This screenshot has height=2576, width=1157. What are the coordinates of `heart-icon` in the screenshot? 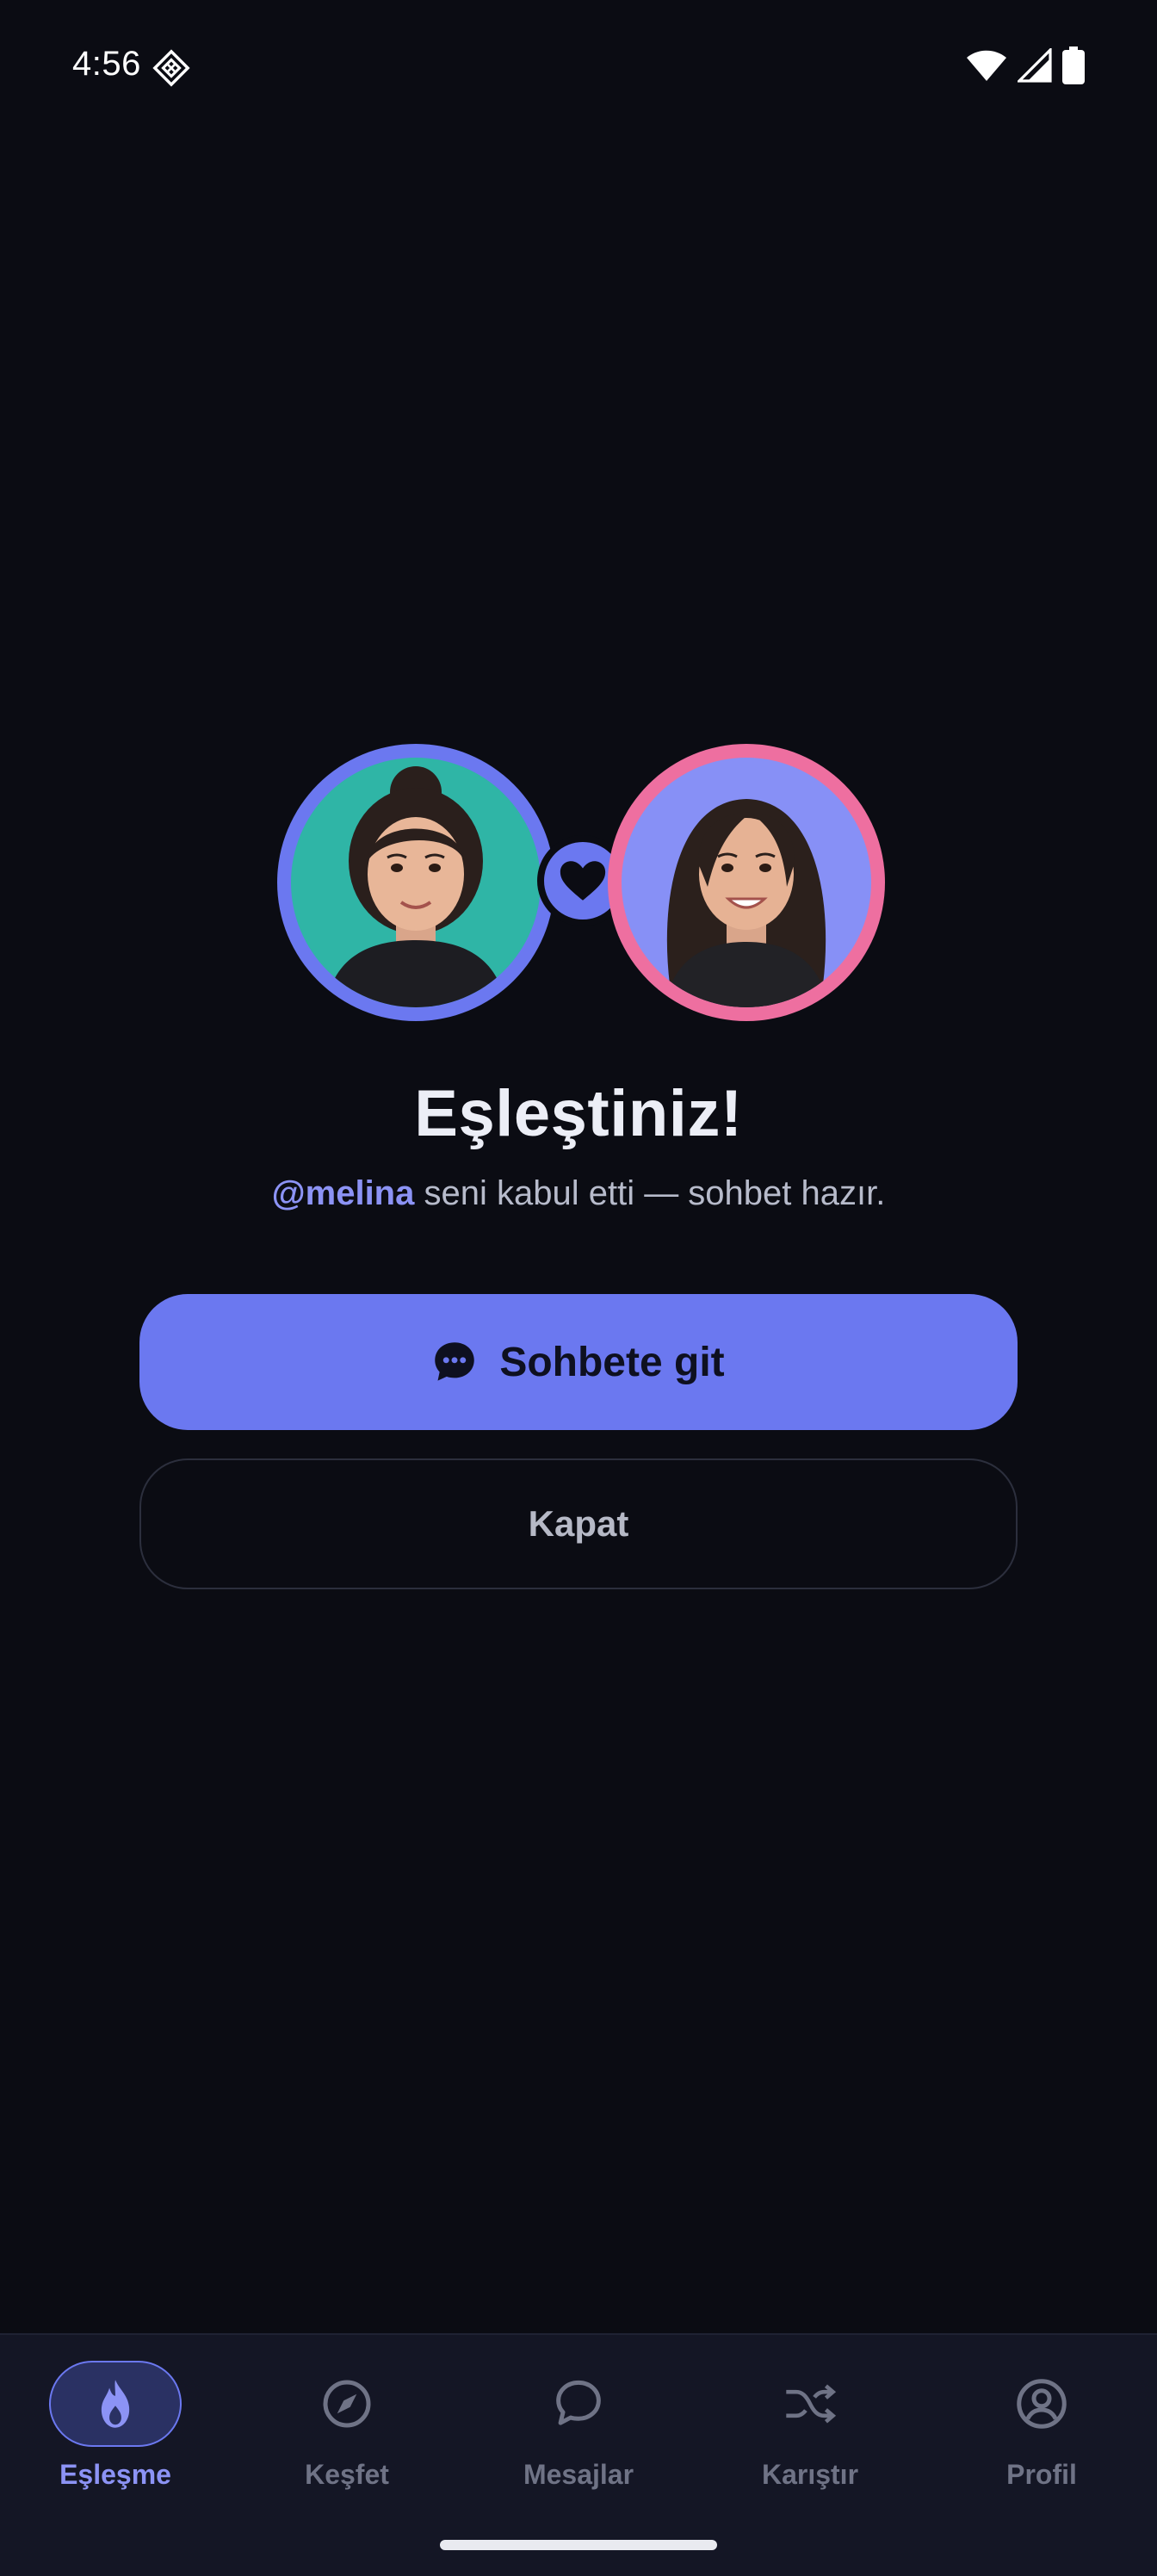 It's located at (583, 881).